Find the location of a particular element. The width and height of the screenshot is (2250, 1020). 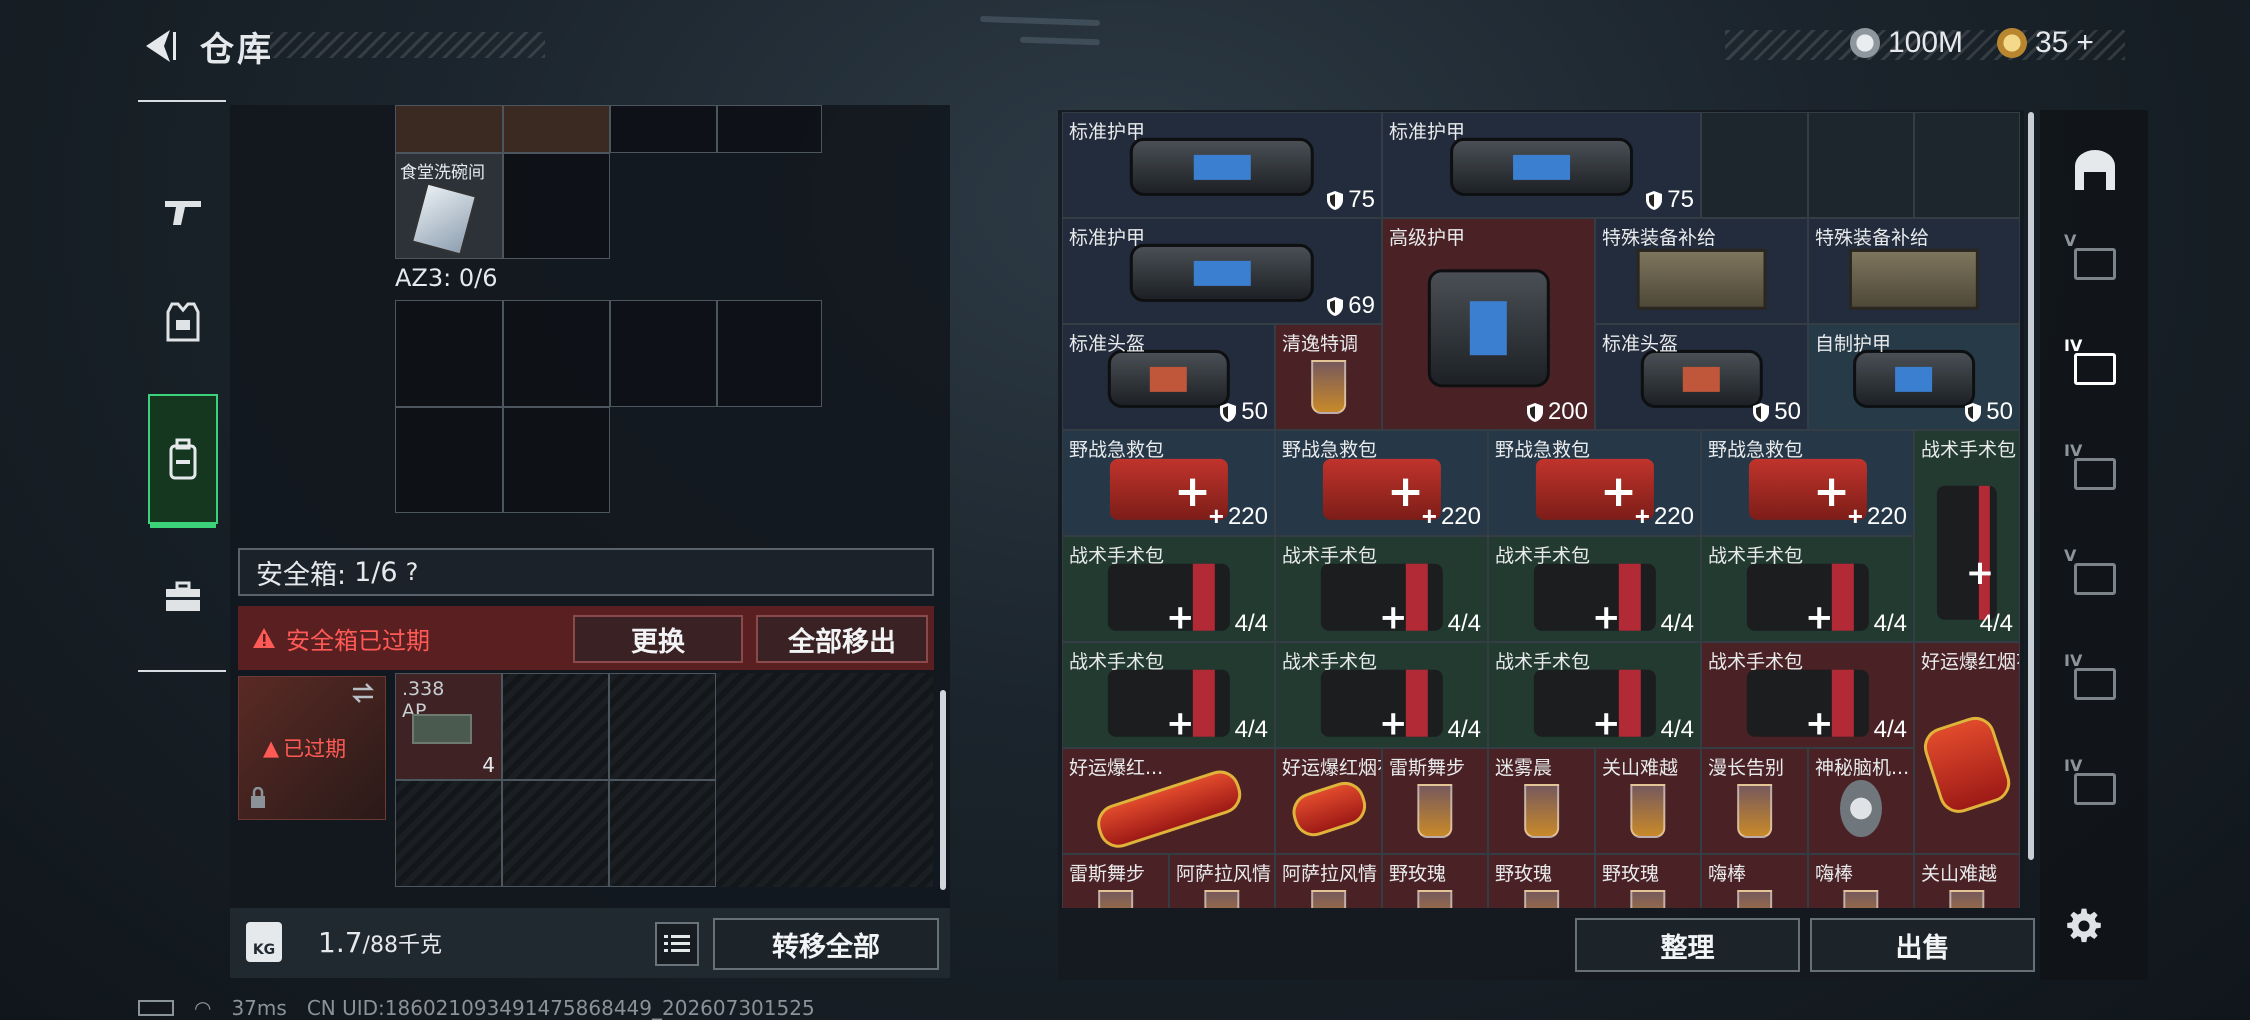

list-view-button is located at coordinates (677, 944).